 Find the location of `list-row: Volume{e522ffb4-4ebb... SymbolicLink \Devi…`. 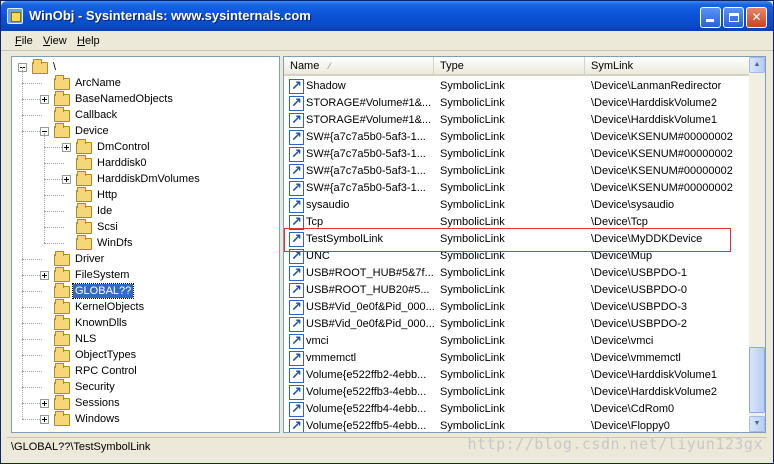

list-row: Volume{e522ffb4-4ebb... SymbolicLink \Devi… is located at coordinates (517, 409).